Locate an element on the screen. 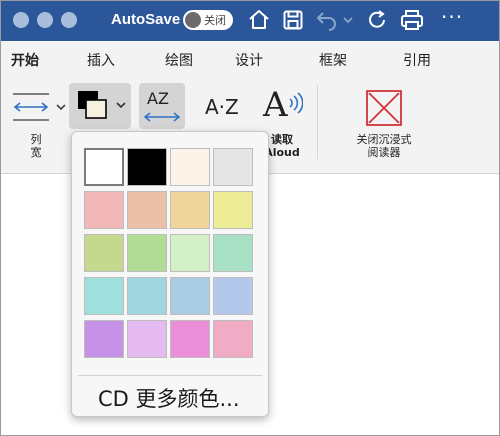 The image size is (500, 436). save-icon is located at coordinates (293, 20).